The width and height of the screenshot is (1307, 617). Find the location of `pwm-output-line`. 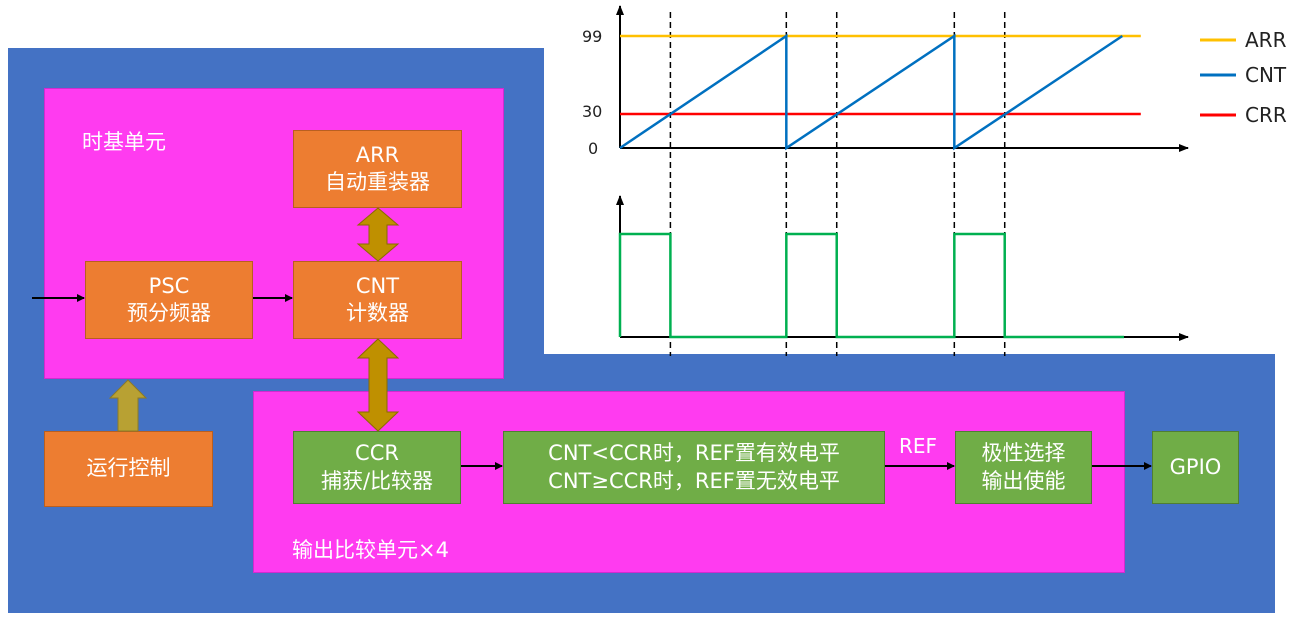

pwm-output-line is located at coordinates (871, 285).